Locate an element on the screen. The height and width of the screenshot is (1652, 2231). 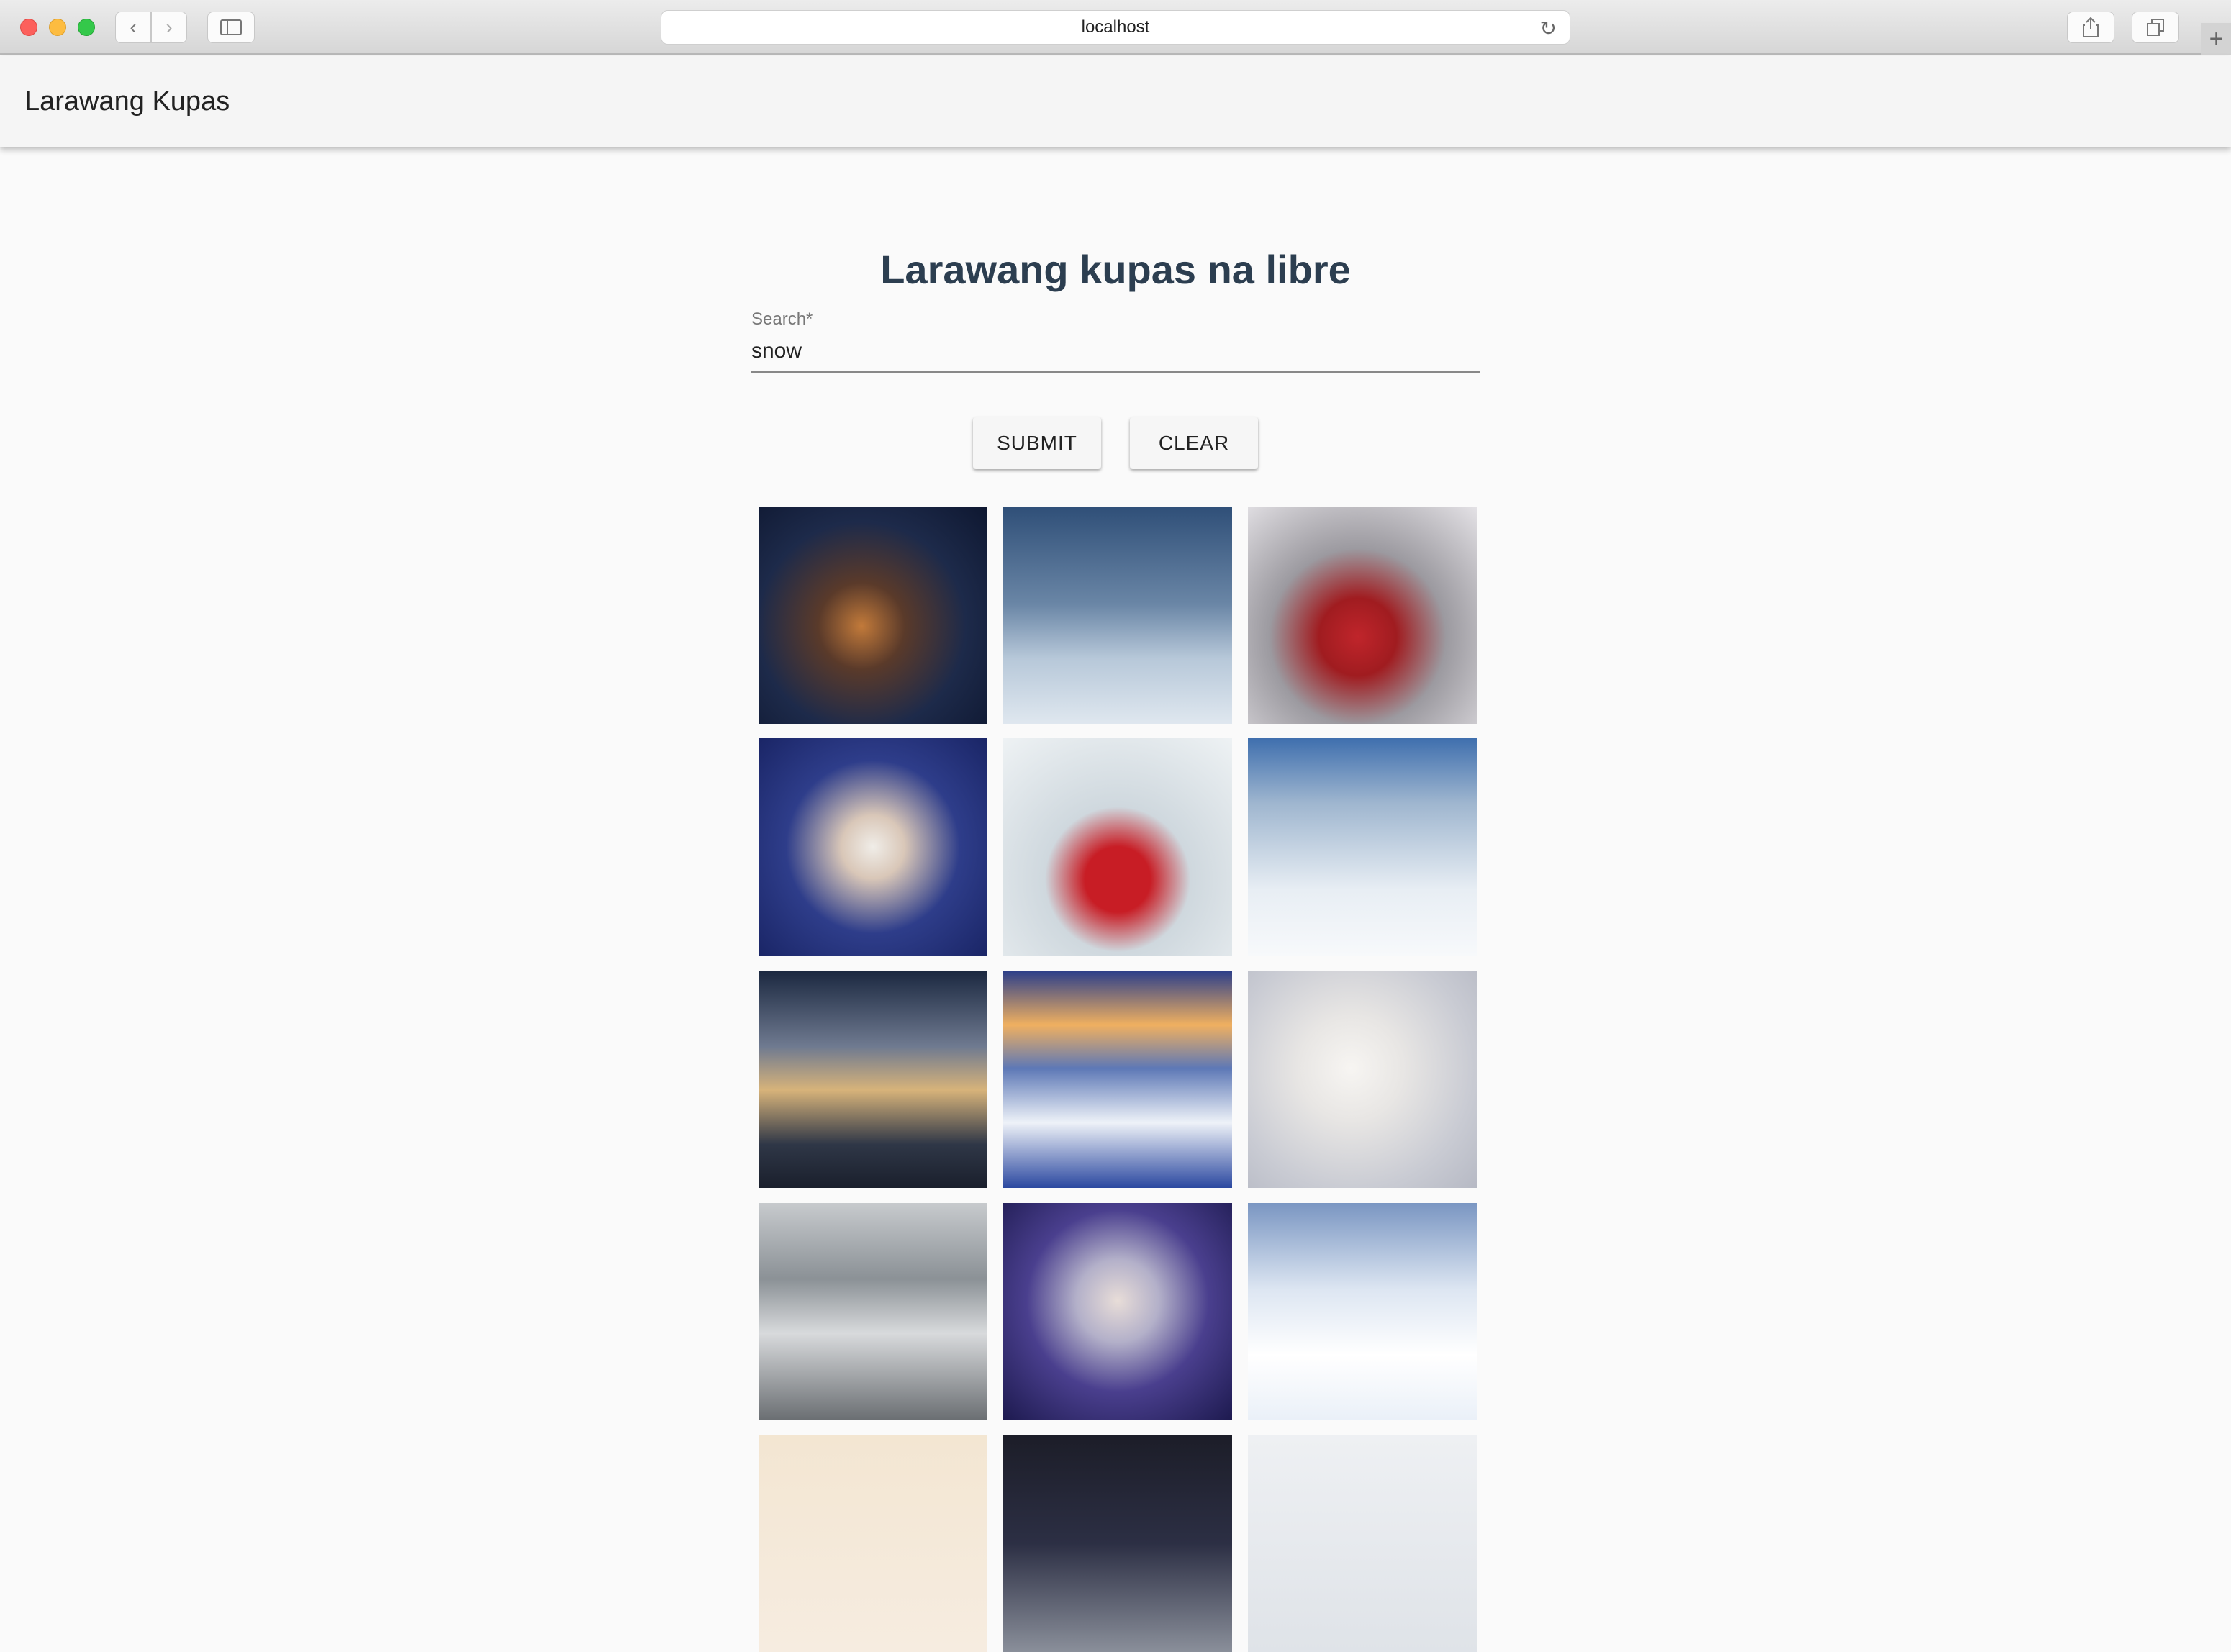
back-button: ‹ is located at coordinates (133, 27).